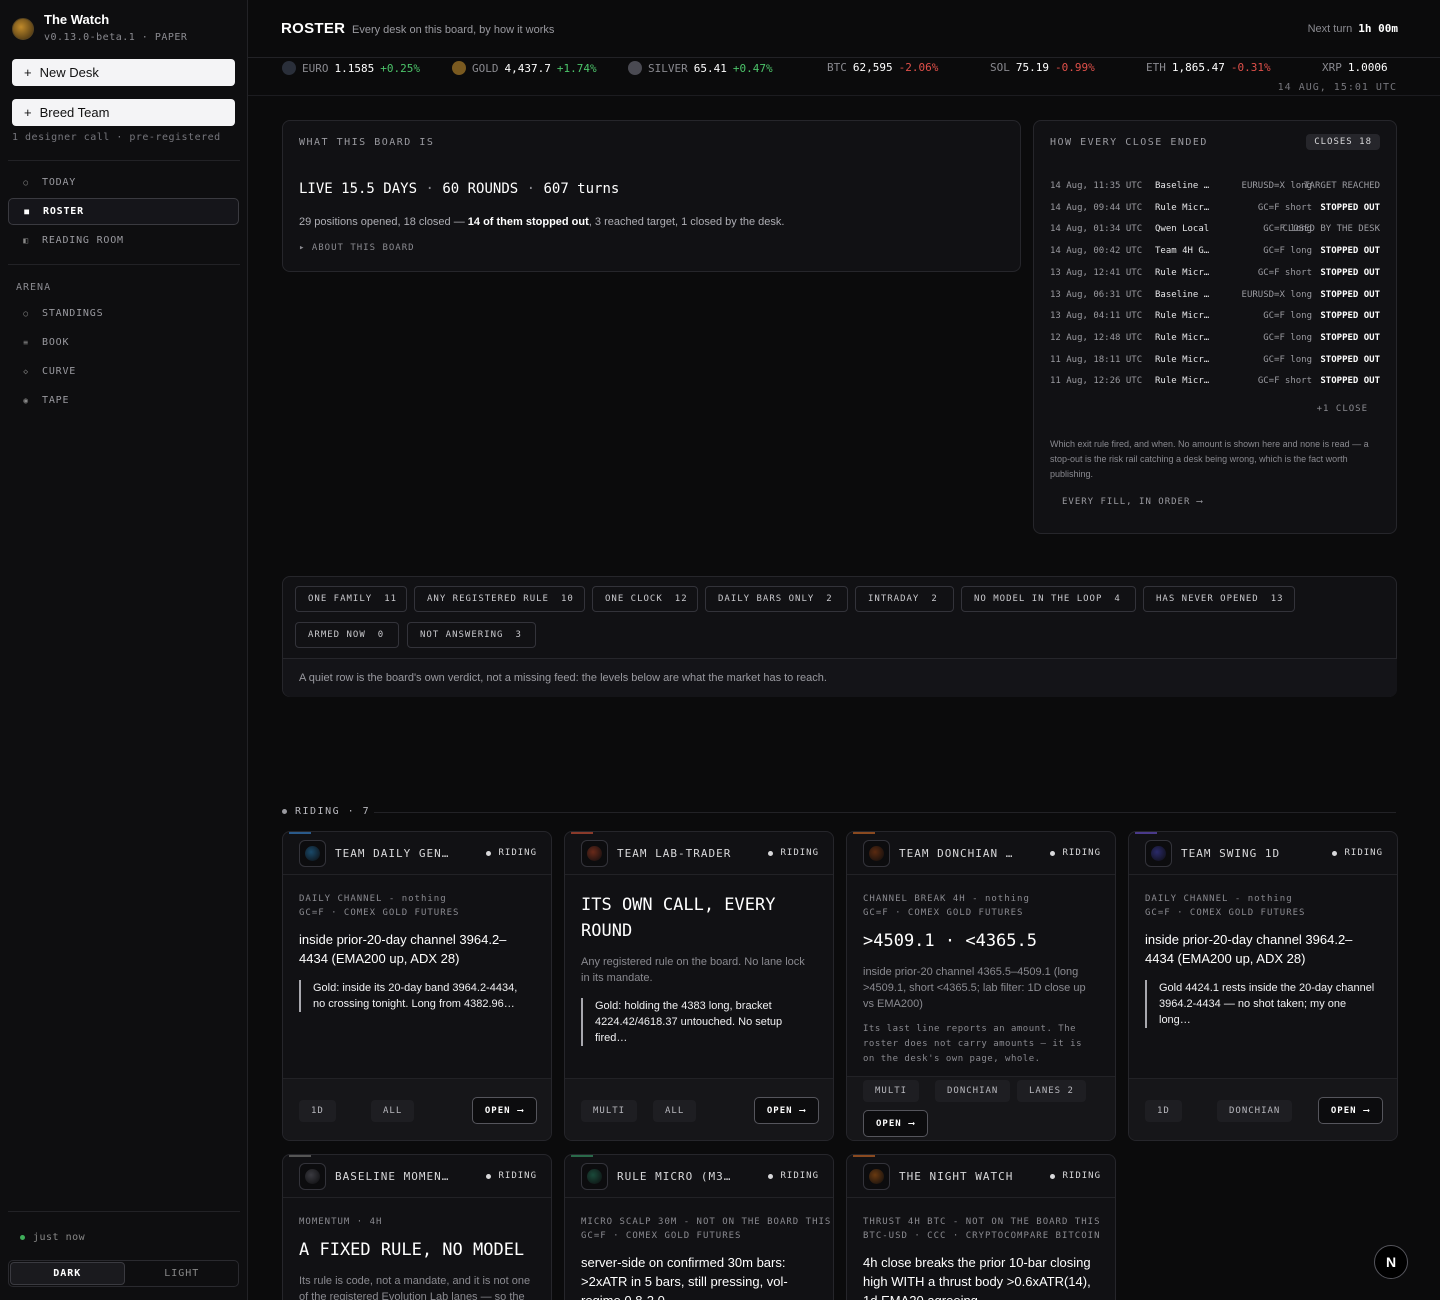  What do you see at coordinates (981, 1176) in the screenshot?
I see `card-header: THE NIGHT WATCH RIDING` at bounding box center [981, 1176].